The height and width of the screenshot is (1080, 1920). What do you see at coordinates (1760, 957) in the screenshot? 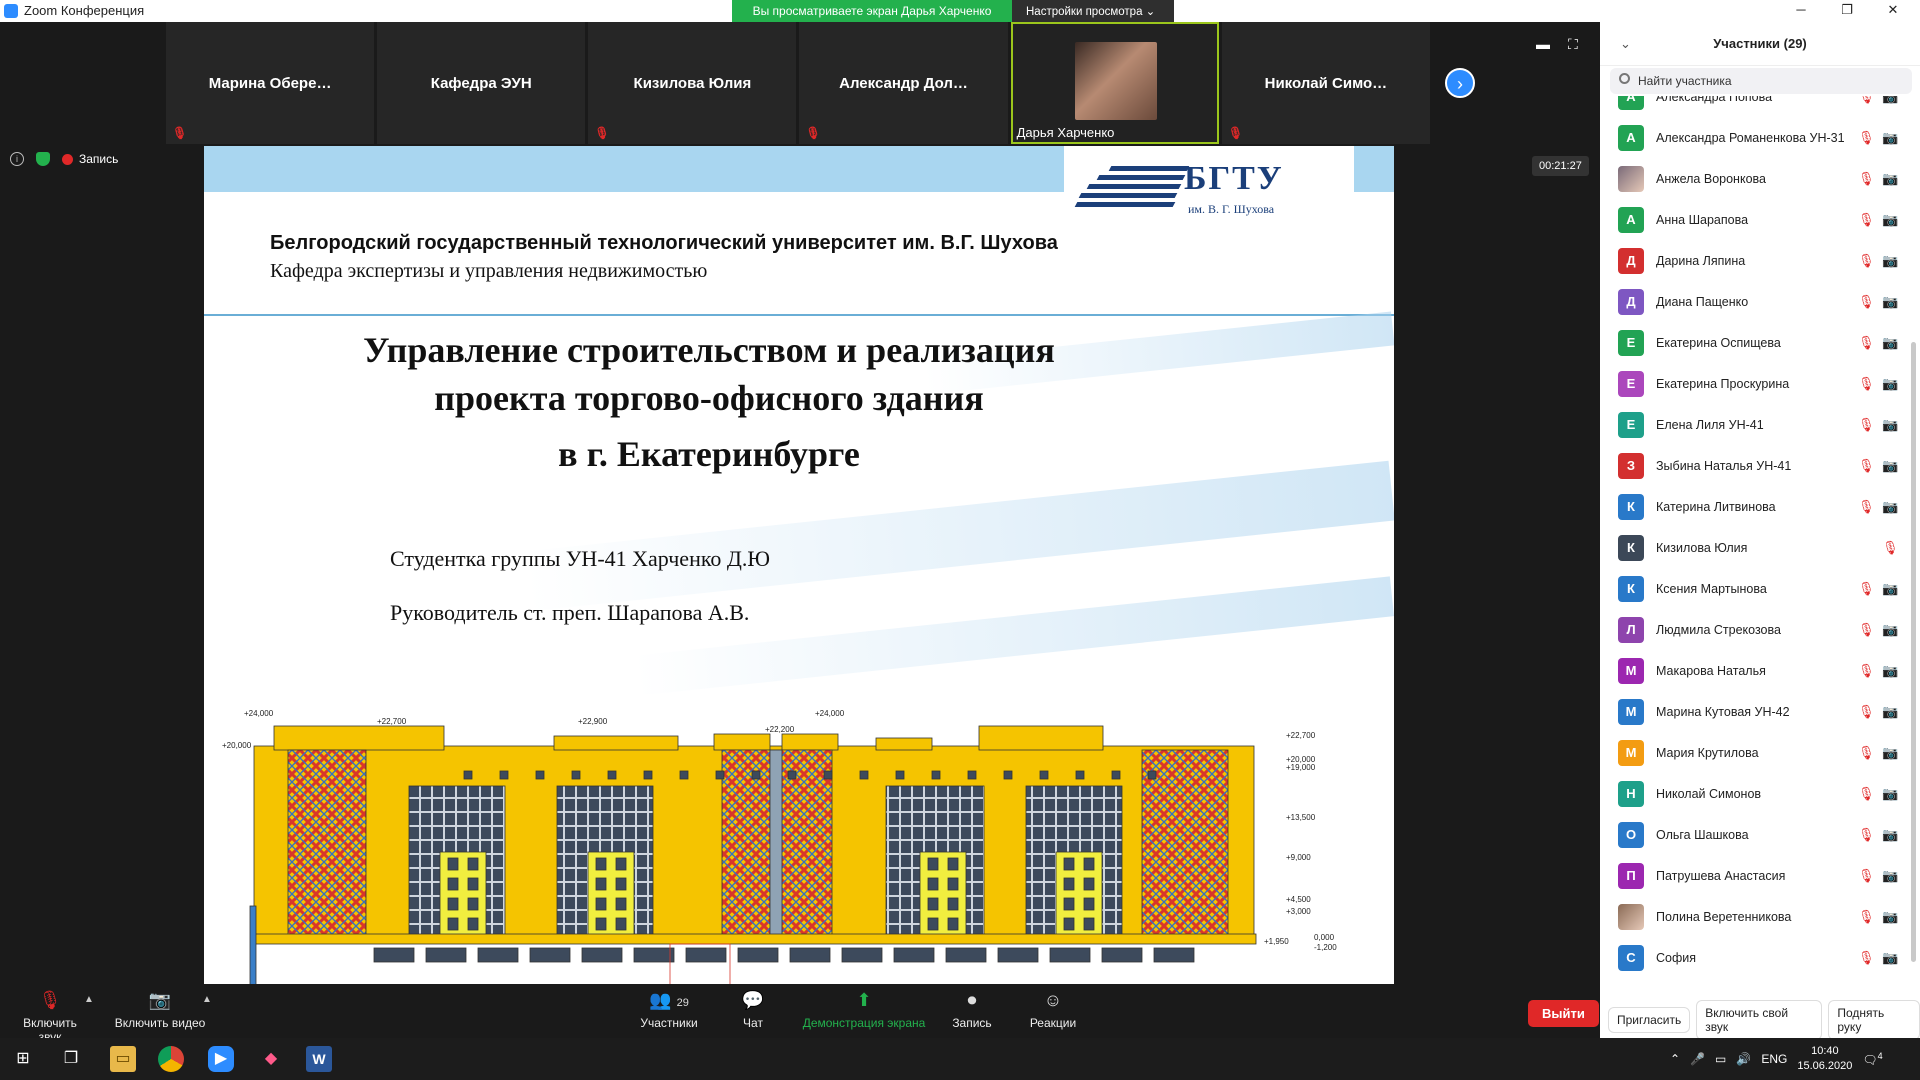
I see `participant-row: С София 🎙 📷` at bounding box center [1760, 957].